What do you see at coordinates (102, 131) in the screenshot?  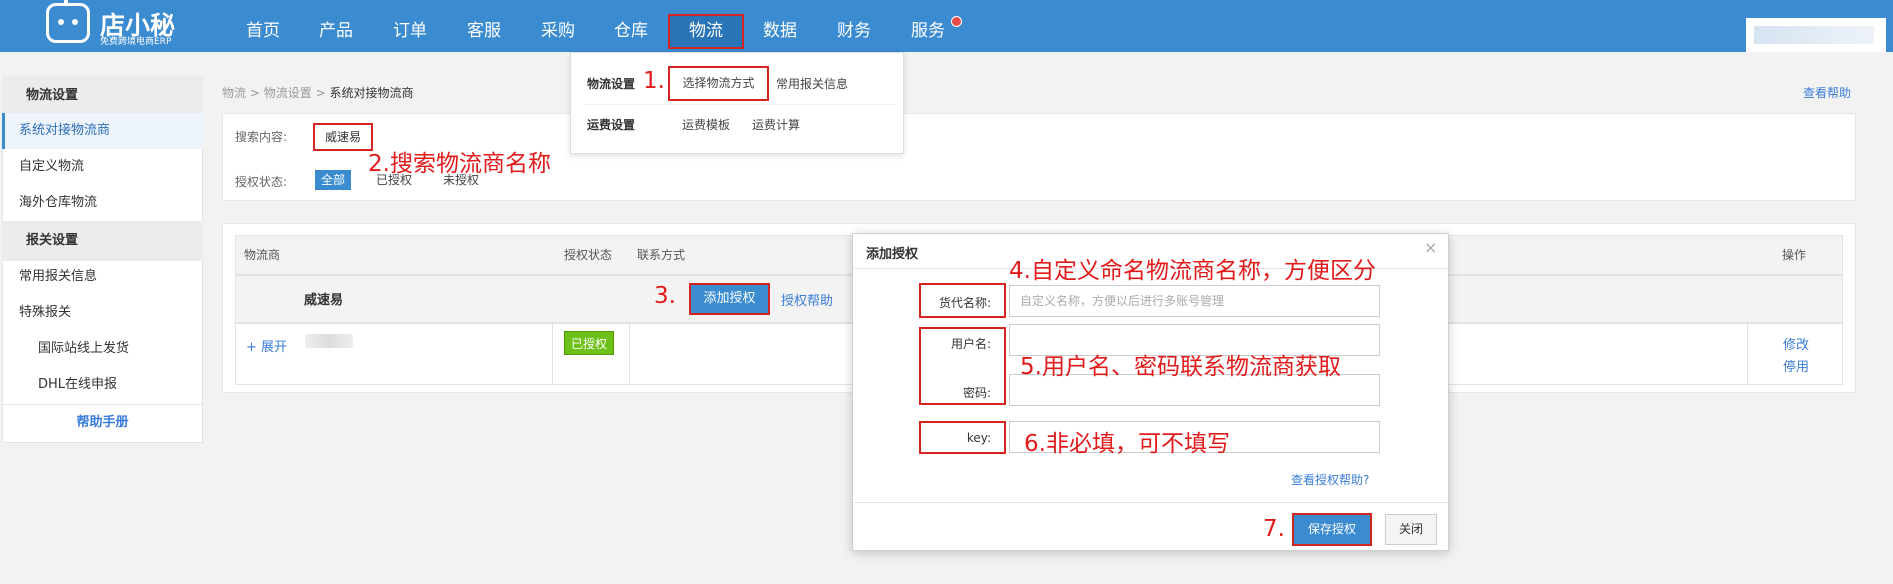 I see `sidebar-item-system-carriers: 系统对接物流商` at bounding box center [102, 131].